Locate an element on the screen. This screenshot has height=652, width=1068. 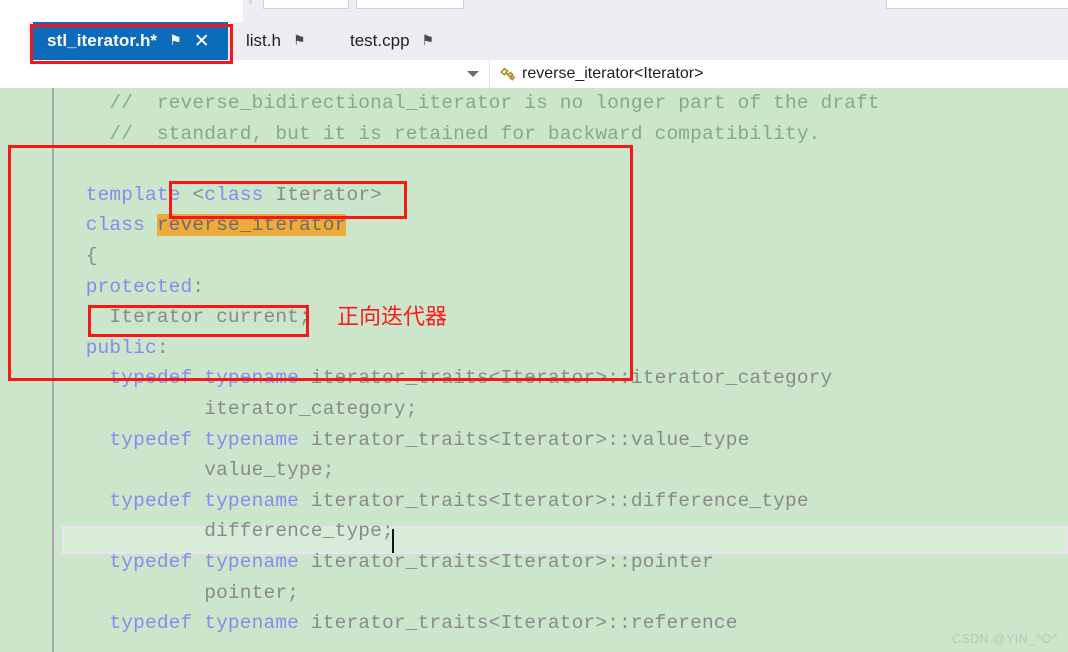
tab-list-h: list.h ⚑ is located at coordinates (282, 41).